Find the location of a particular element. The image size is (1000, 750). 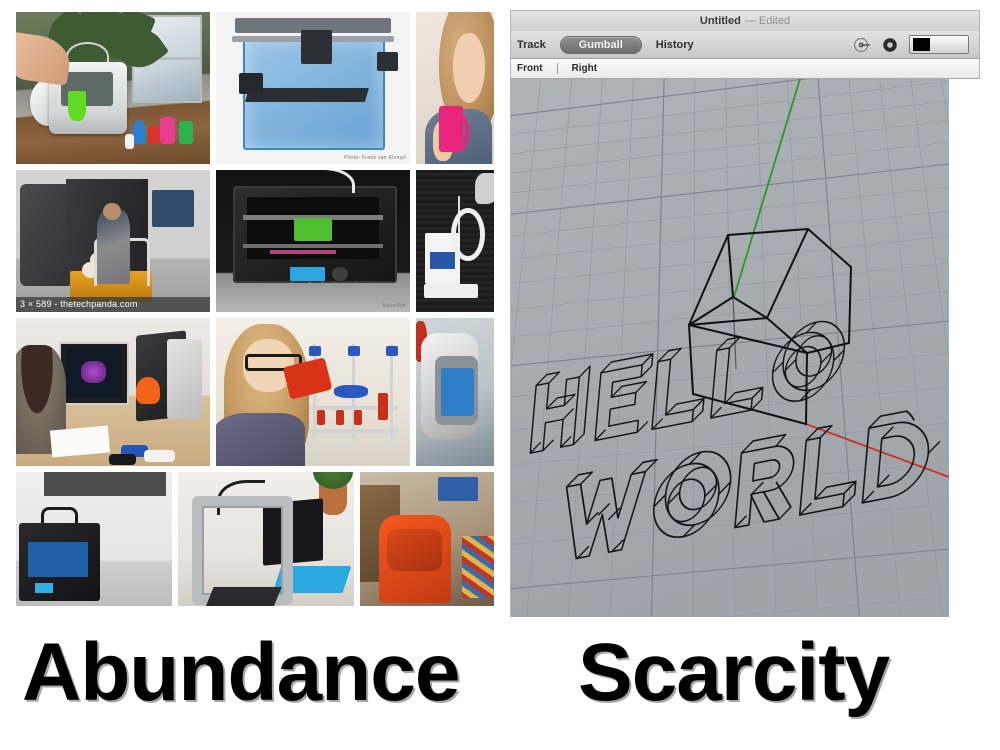

color-swatch-button is located at coordinates (939, 44).